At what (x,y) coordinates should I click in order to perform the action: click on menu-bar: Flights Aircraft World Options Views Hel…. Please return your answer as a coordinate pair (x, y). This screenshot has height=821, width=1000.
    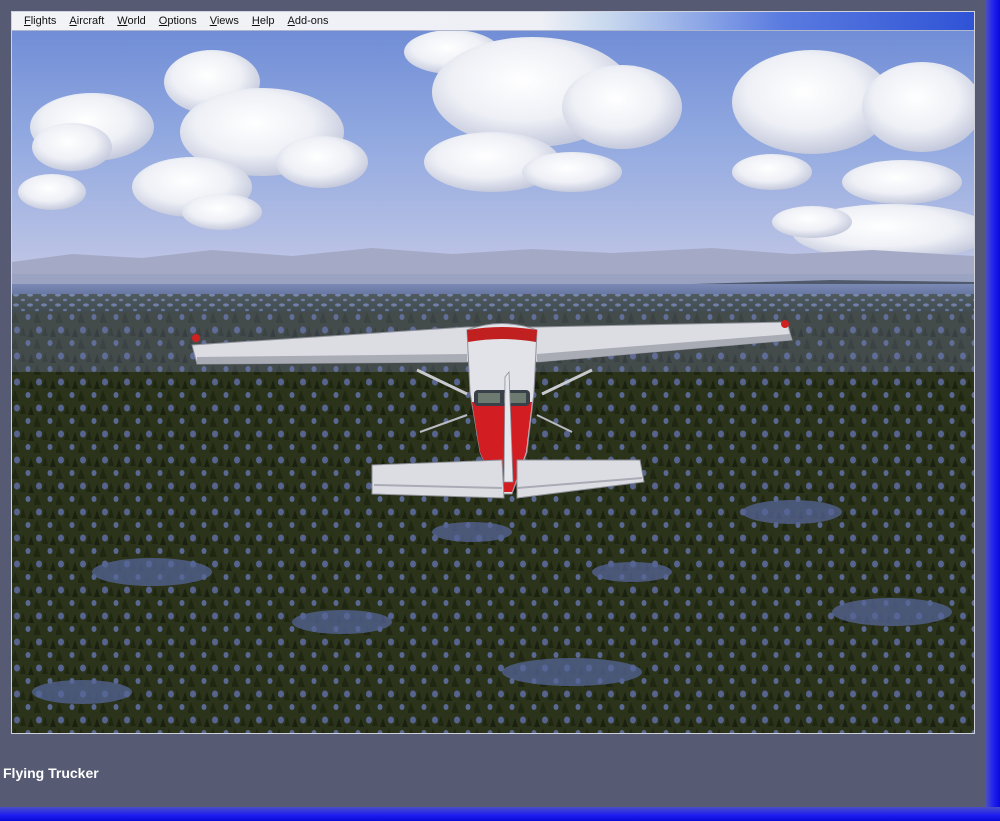
    Looking at the image, I should click on (493, 21).